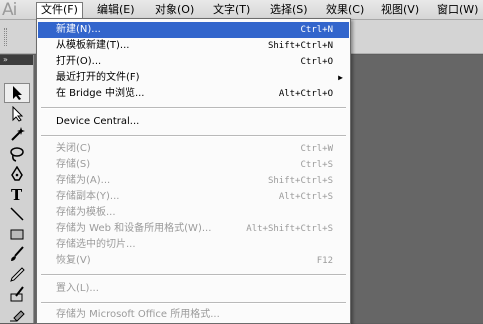  What do you see at coordinates (340, 77) in the screenshot?
I see `submenu-arrow-icon: ▶` at bounding box center [340, 77].